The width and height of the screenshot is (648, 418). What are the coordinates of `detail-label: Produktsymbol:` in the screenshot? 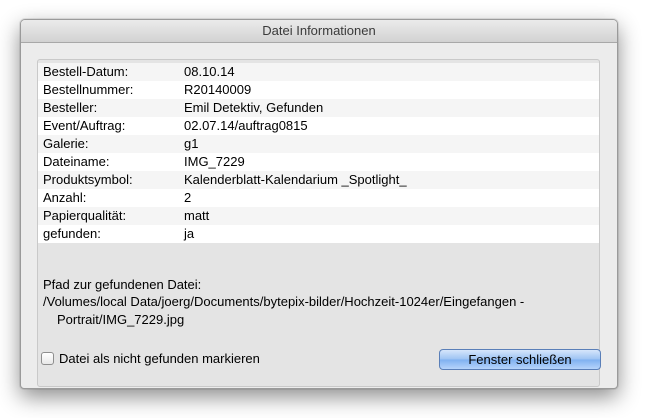 It's located at (88, 179).